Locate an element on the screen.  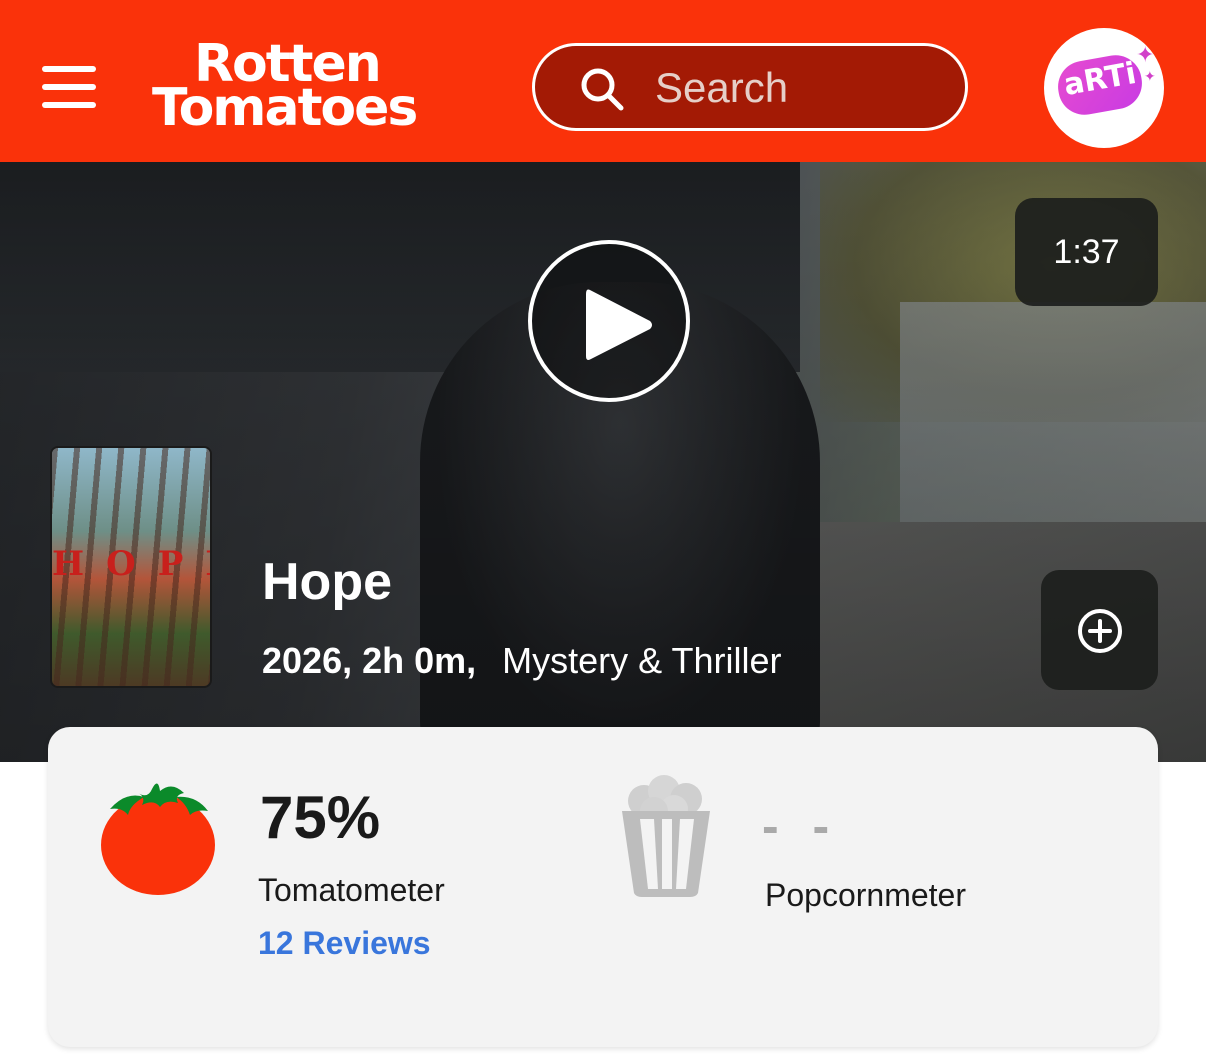
add-circle-icon is located at coordinates (1100, 631).